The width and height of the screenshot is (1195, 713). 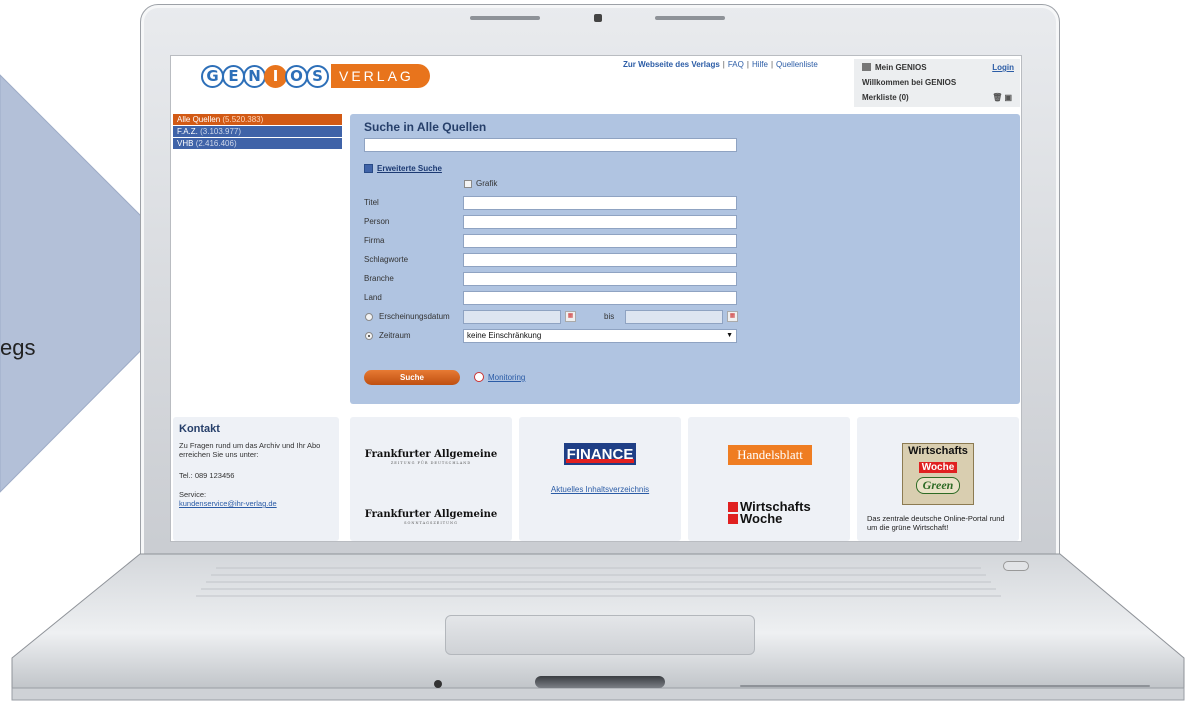 What do you see at coordinates (479, 377) in the screenshot?
I see `alarm-clock-icon` at bounding box center [479, 377].